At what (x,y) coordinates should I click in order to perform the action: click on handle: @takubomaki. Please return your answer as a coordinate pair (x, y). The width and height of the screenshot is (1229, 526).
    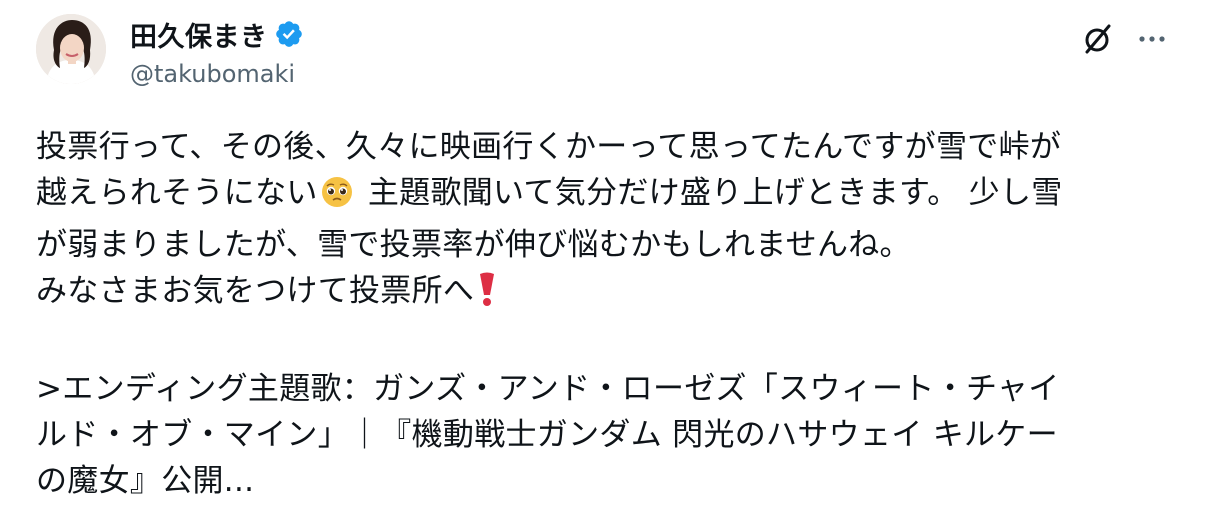
    Looking at the image, I should click on (217, 74).